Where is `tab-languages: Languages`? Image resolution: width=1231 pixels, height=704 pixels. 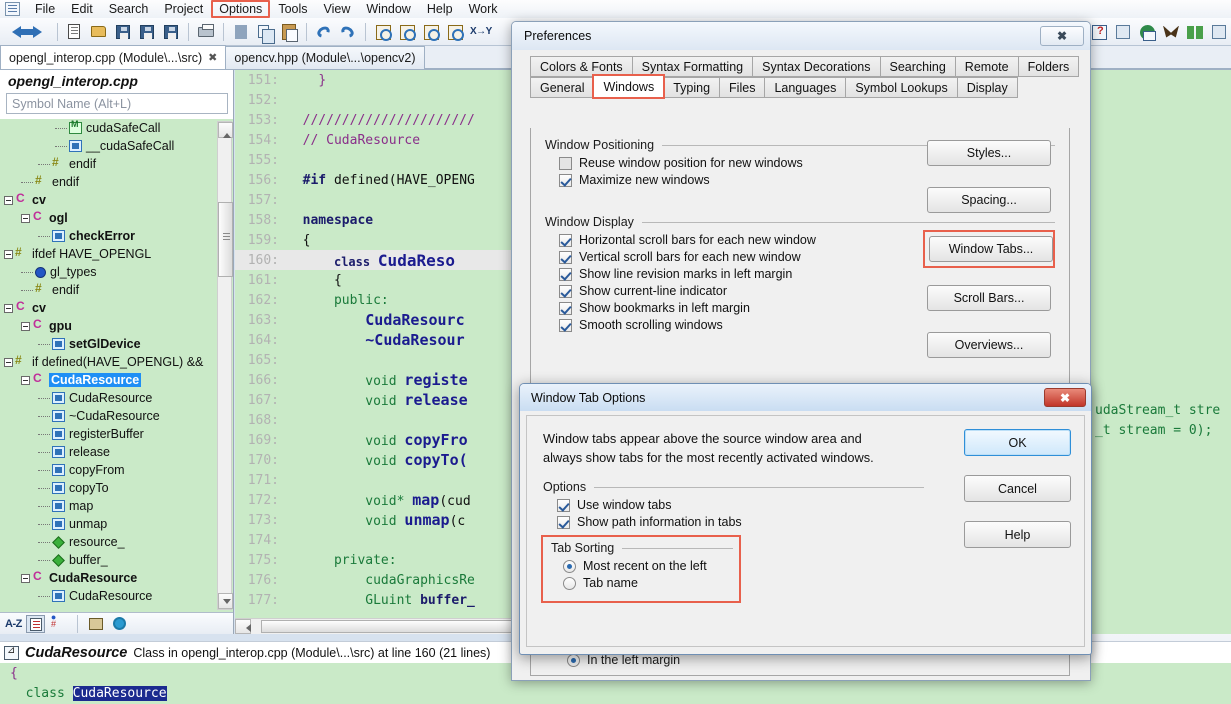
tab-languages: Languages is located at coordinates (805, 87).